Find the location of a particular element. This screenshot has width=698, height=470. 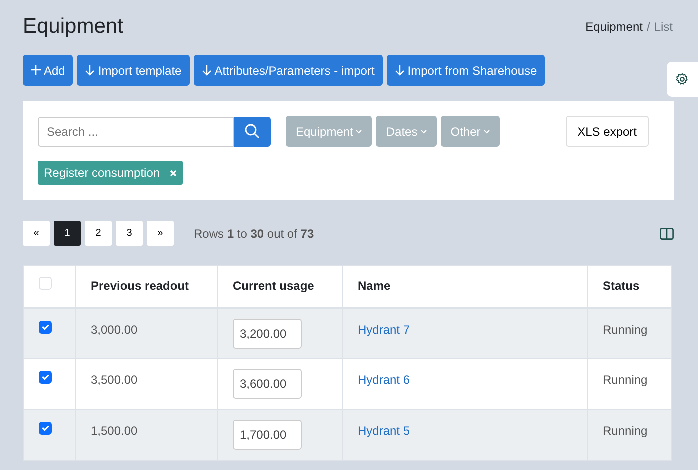

action-button: Attributes/Parameters - import is located at coordinates (288, 70).